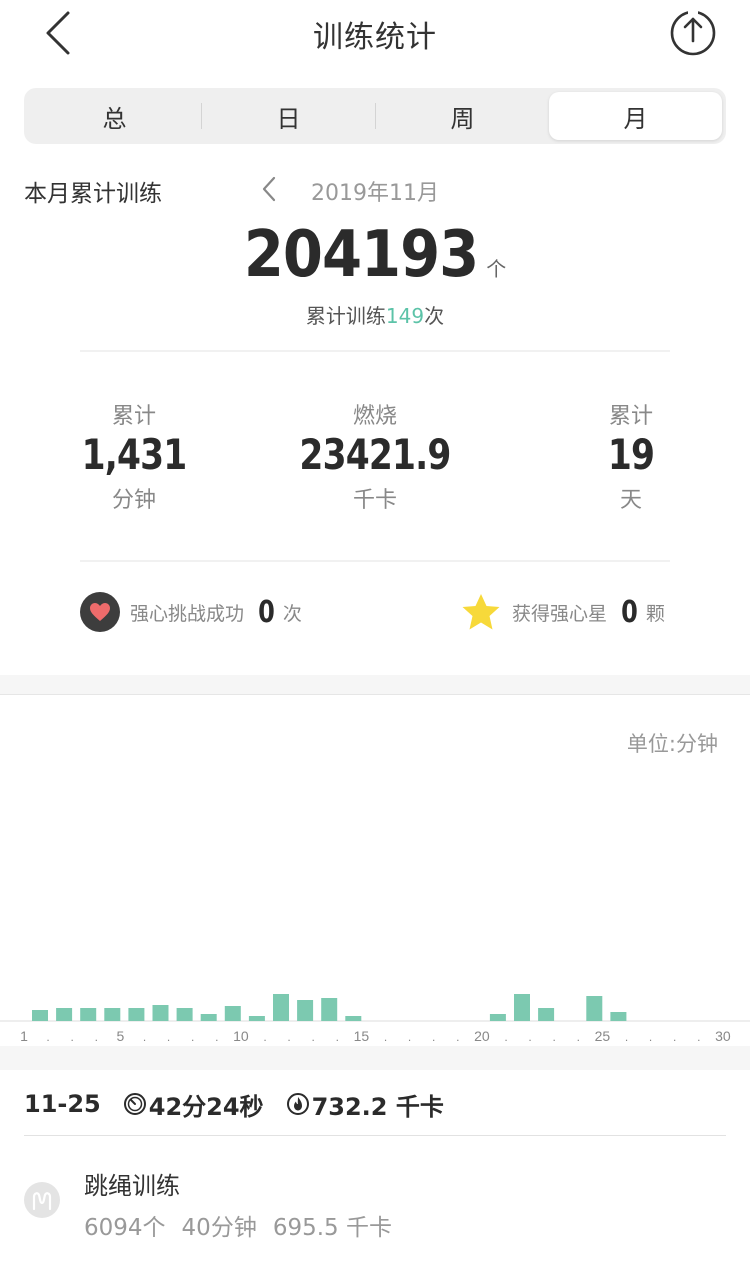  What do you see at coordinates (375, 1058) in the screenshot?
I see `section-separator` at bounding box center [375, 1058].